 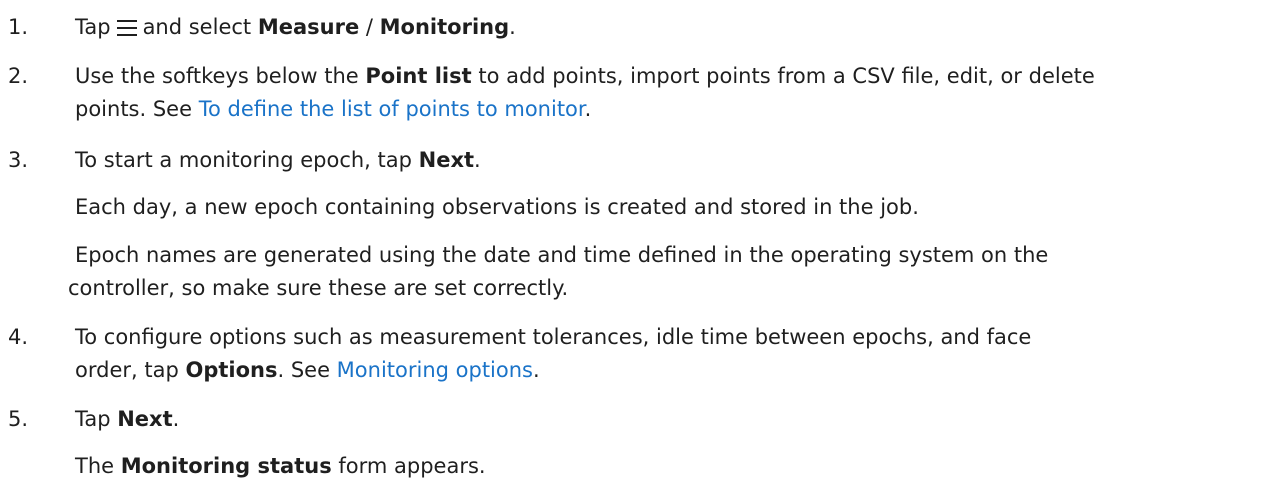 I want to click on status-paragraph: The Monitoring status form appears., so click(x=664, y=466).